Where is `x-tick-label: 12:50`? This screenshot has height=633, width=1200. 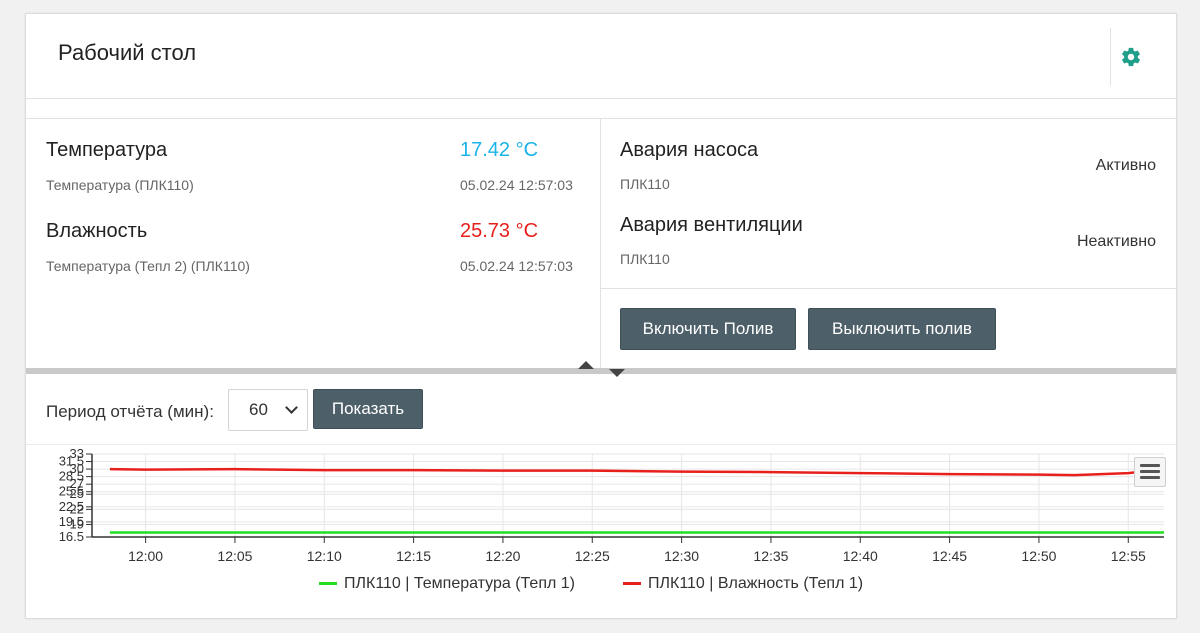 x-tick-label: 12:50 is located at coordinates (1038, 556).